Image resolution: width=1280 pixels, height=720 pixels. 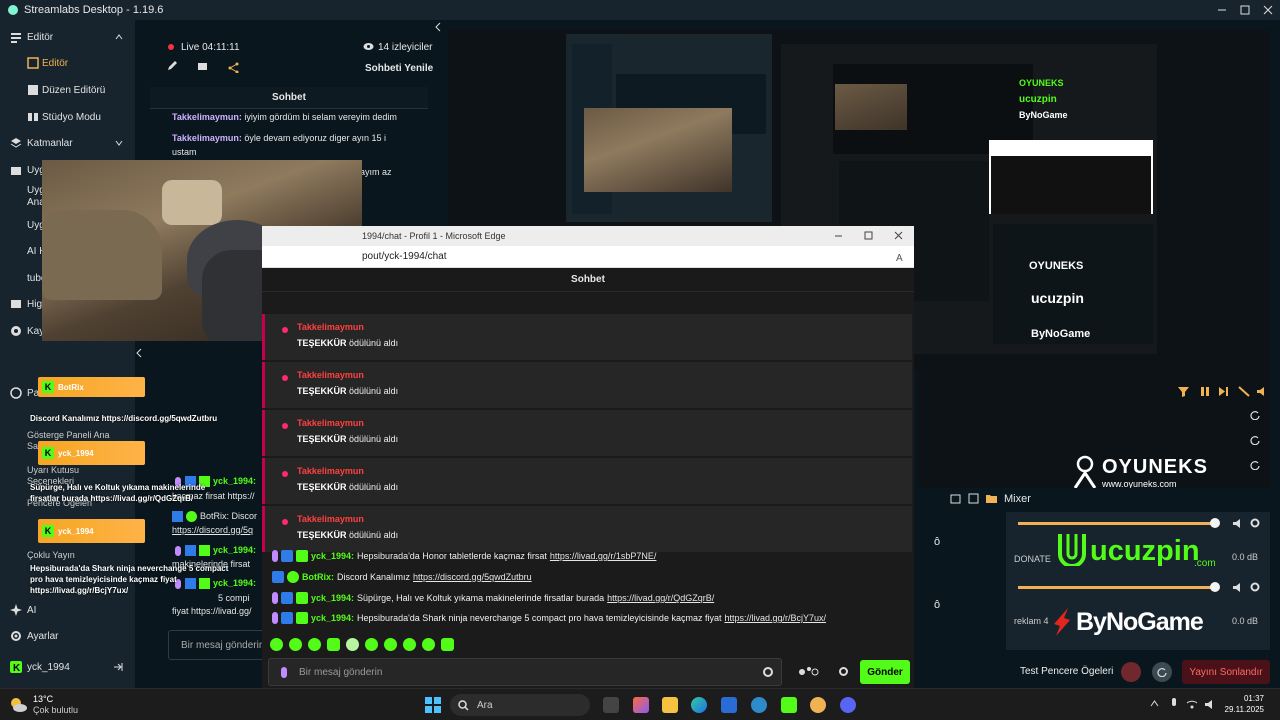 I want to click on svg-text: K, so click(x=17, y=668).